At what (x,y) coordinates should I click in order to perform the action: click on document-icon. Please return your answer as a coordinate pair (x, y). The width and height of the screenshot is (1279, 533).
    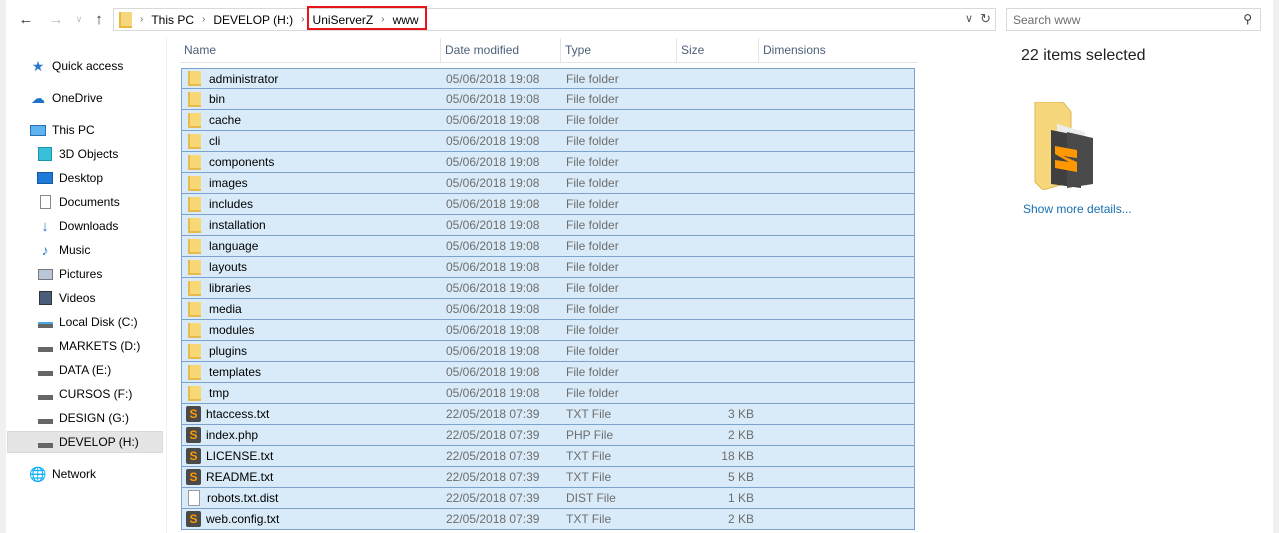
    Looking at the image, I should click on (45, 202).